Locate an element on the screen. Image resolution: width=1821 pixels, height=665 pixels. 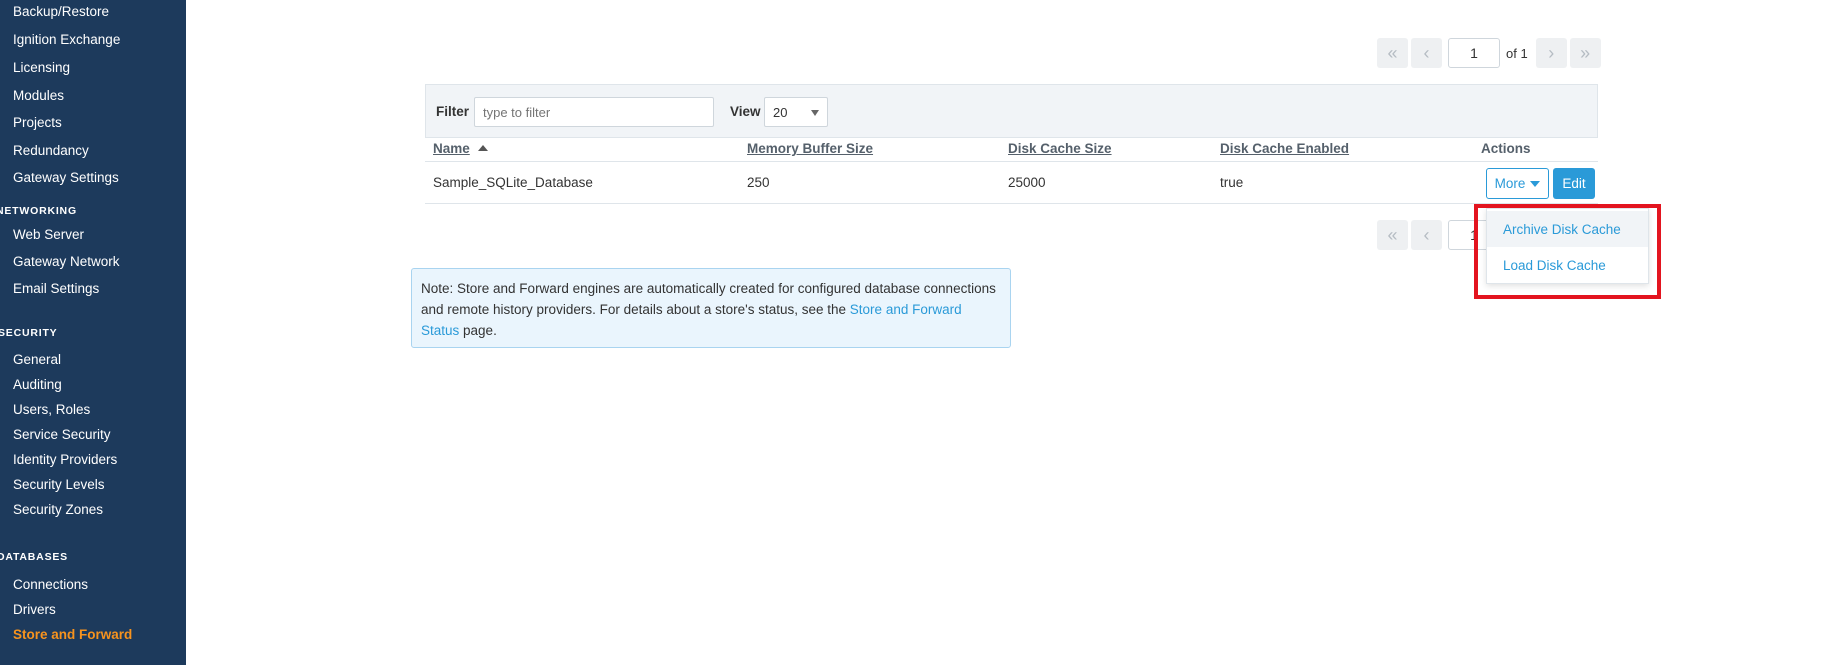
sidebar-item-backup-restore: Backup/Restore is located at coordinates (61, 11).